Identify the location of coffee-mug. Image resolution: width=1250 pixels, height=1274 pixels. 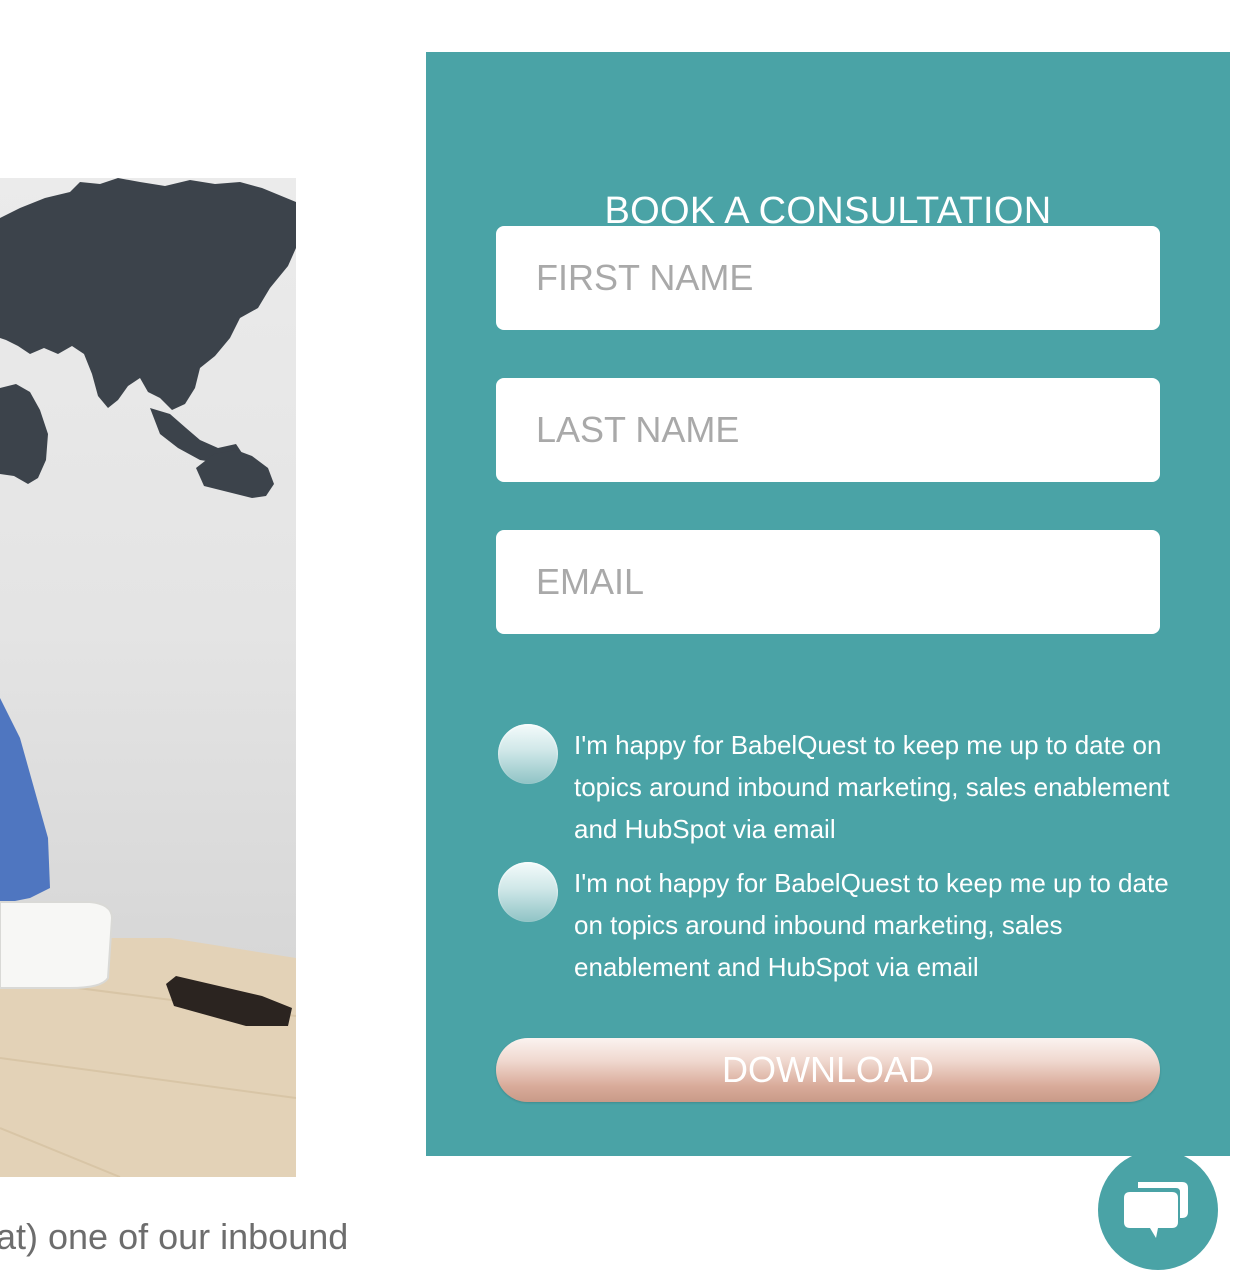
(57, 945).